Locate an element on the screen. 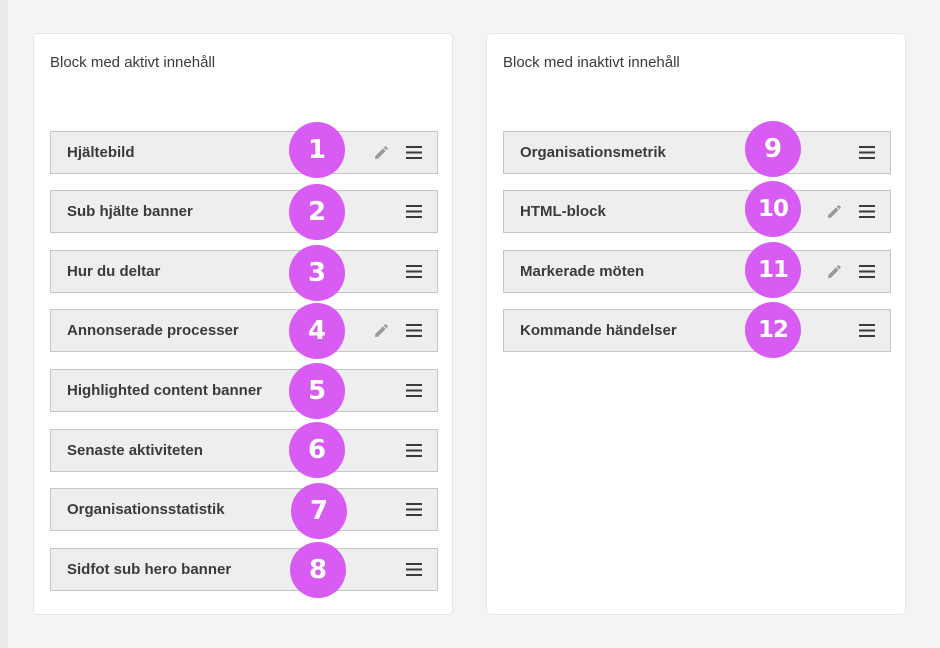 The height and width of the screenshot is (648, 940). block-row-annonserade-processer: Annonserade processer 4 is located at coordinates (244, 331).